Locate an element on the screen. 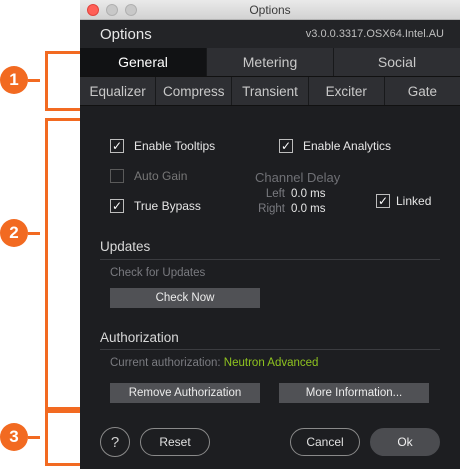  version-label: v3.0.0.3317.OSX64.Intel.AU is located at coordinates (374, 34).